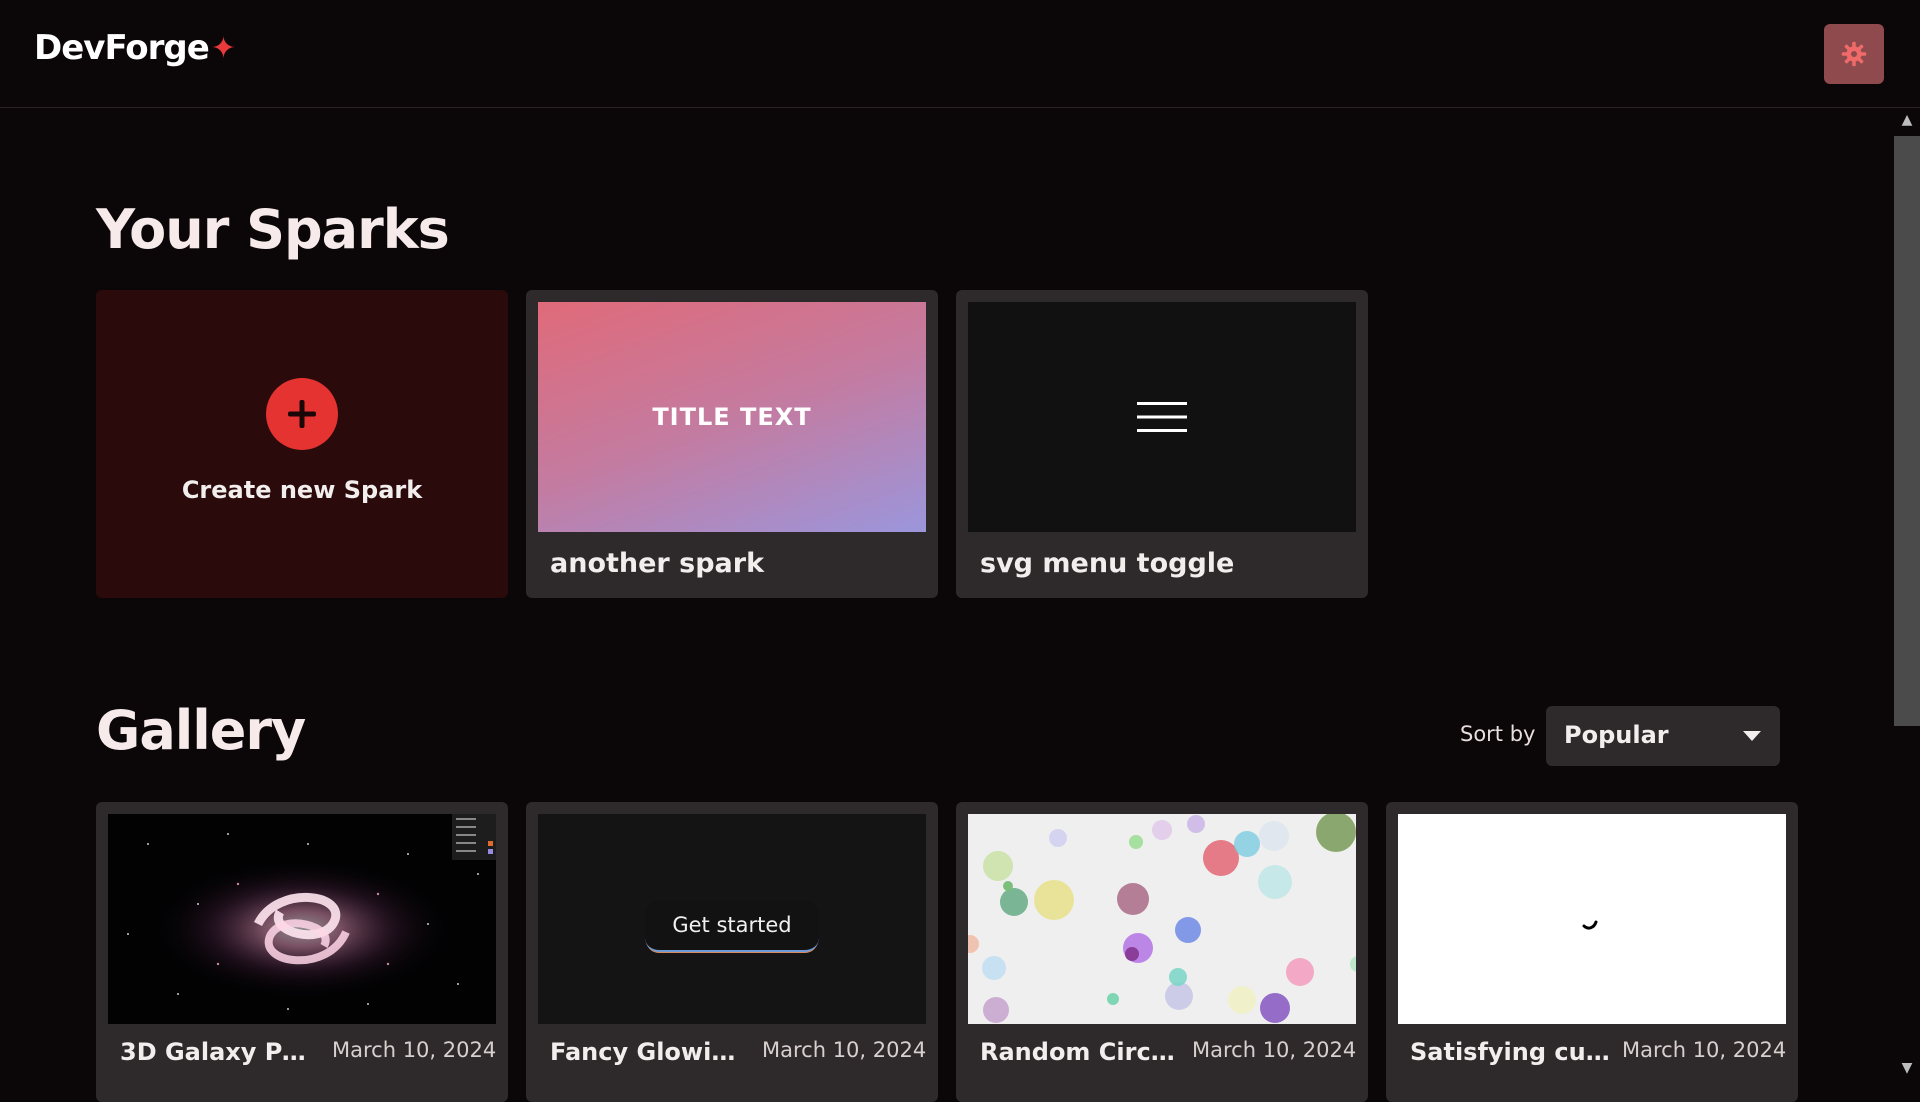 The width and height of the screenshot is (1920, 1102). I want to click on scroll-up-arrow-icon: ▲, so click(1907, 120).